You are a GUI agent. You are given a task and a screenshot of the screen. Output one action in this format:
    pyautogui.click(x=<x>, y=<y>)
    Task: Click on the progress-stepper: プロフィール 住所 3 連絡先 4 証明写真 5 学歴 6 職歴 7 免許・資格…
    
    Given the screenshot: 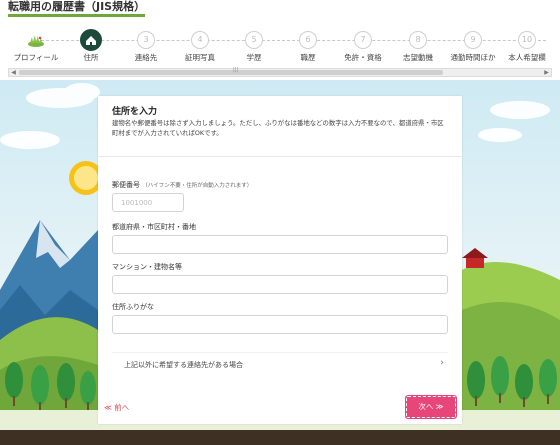 What is the action you would take?
    pyautogui.click(x=280, y=46)
    